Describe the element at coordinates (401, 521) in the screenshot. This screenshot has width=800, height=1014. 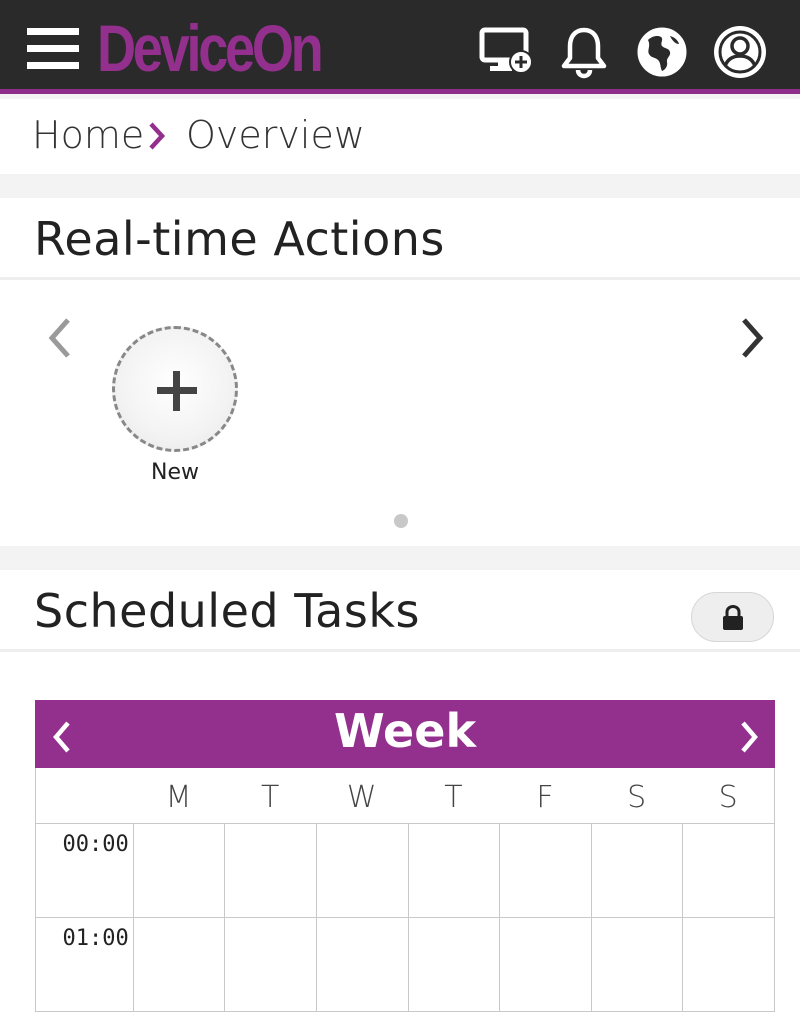
I see `carousel-page-indicator` at that location.